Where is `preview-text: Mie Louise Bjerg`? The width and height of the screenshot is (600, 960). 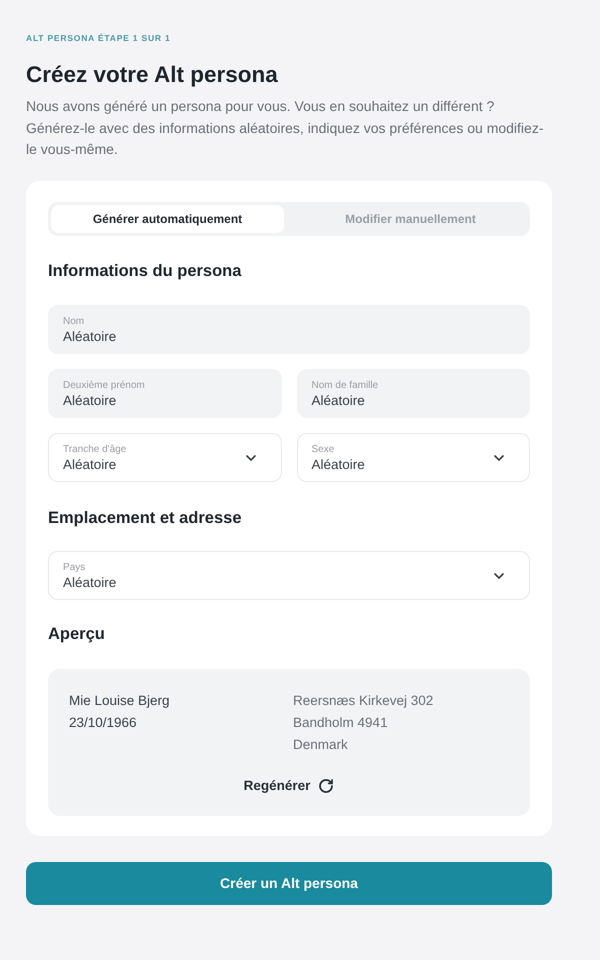
preview-text: Mie Louise Bjerg is located at coordinates (119, 701).